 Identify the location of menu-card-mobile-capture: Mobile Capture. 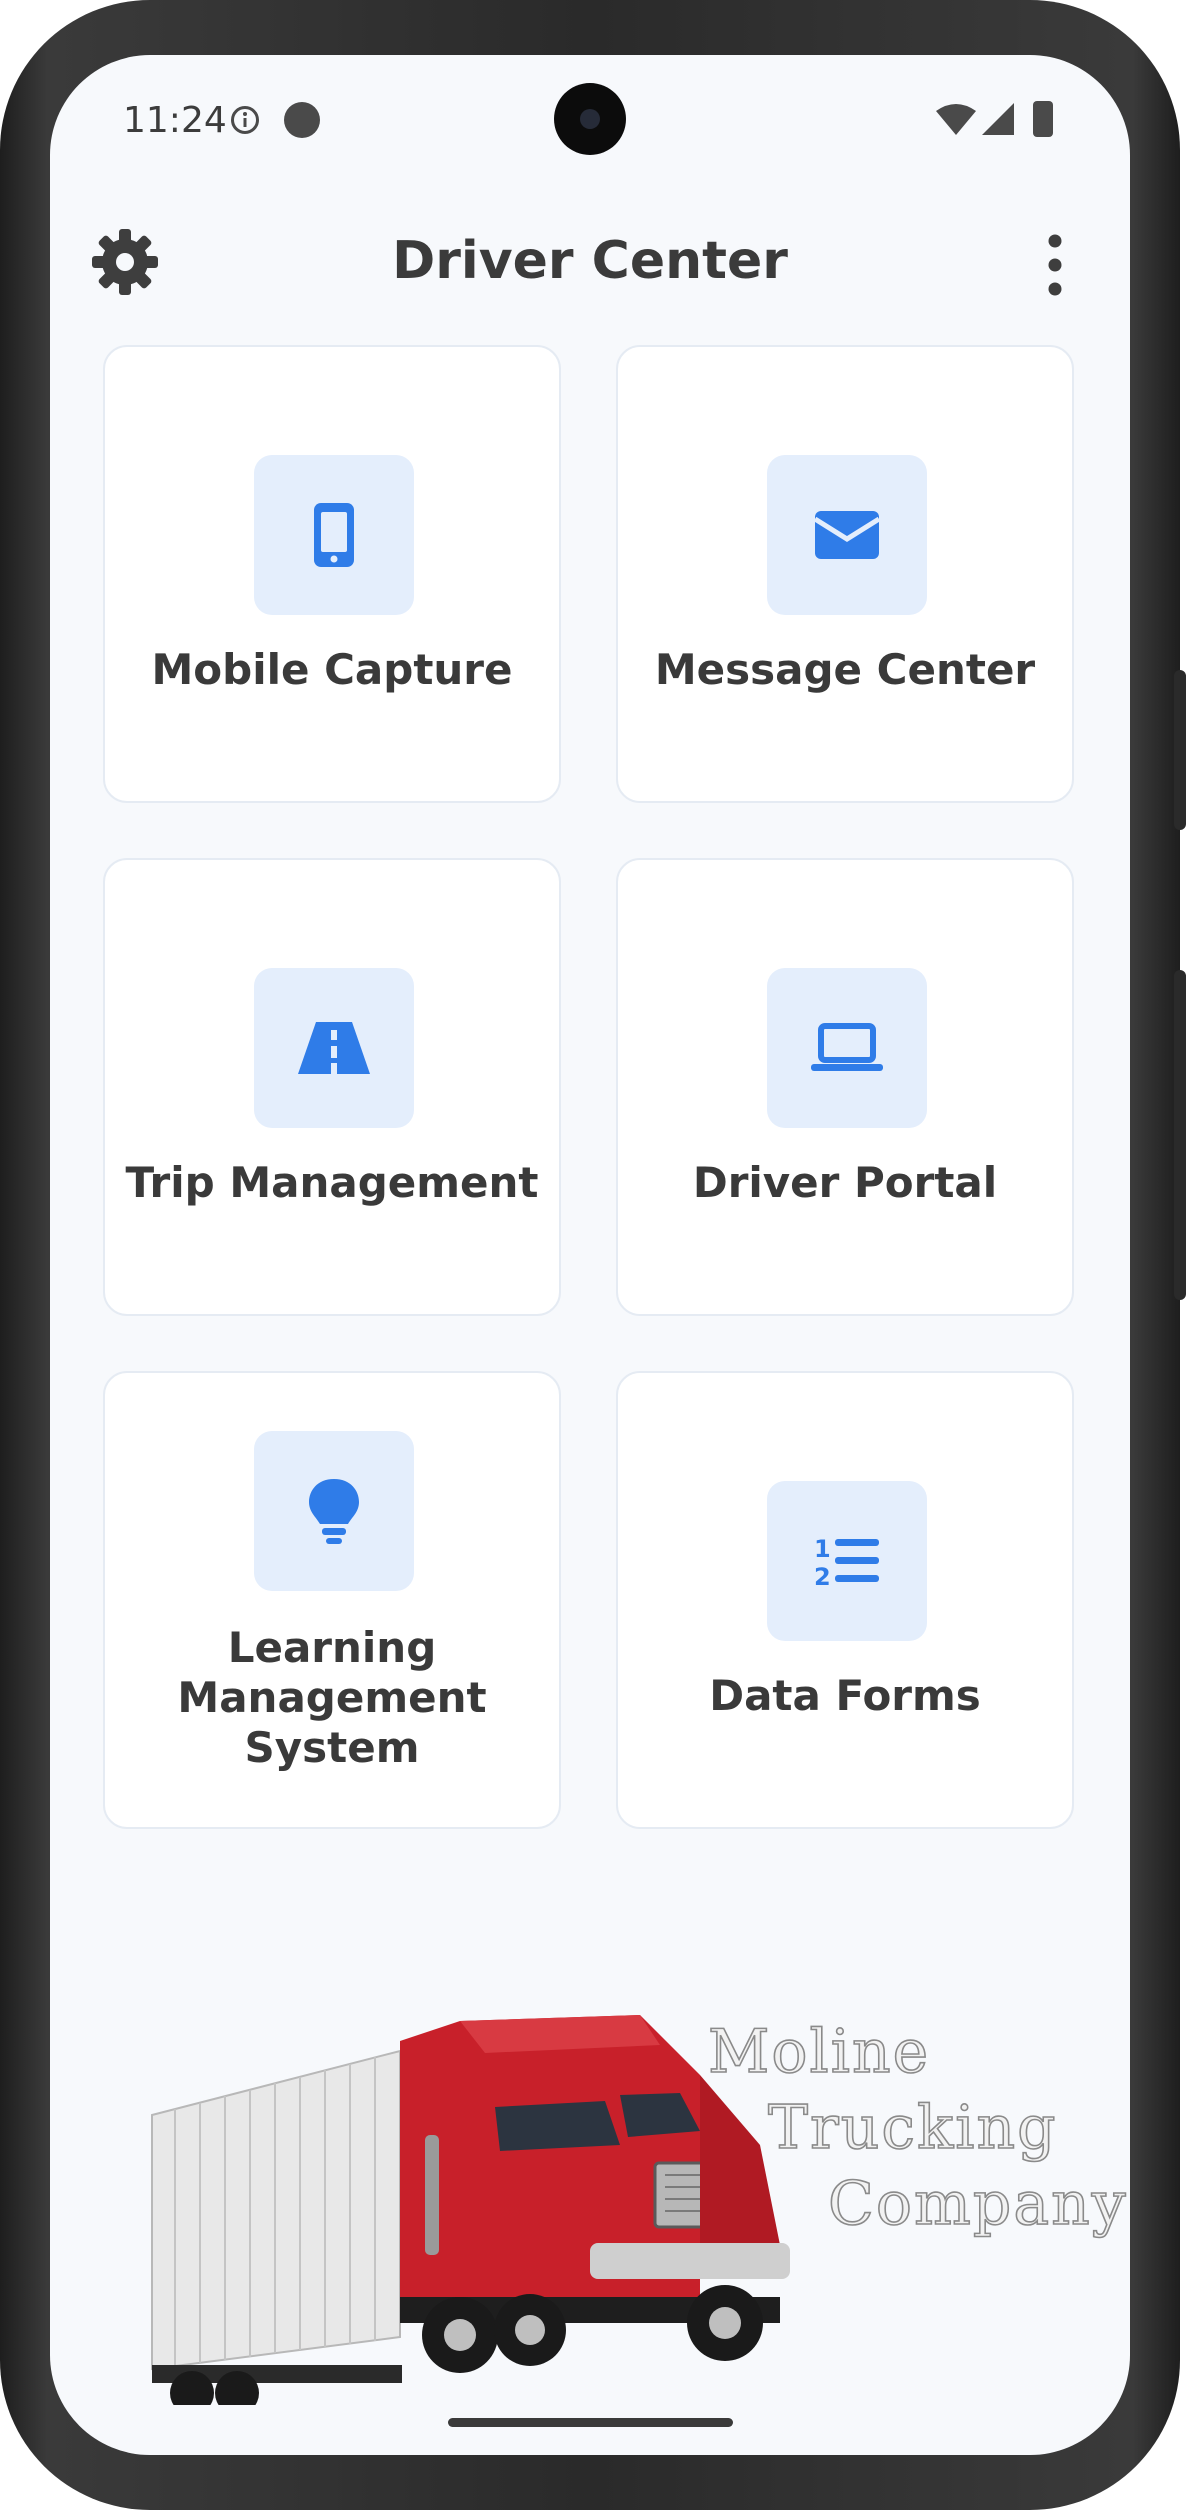
(332, 574).